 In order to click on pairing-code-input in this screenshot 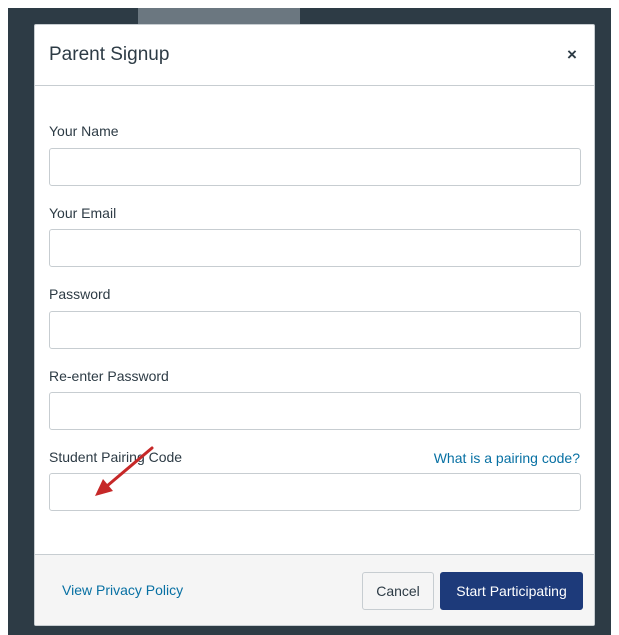, I will do `click(315, 492)`.